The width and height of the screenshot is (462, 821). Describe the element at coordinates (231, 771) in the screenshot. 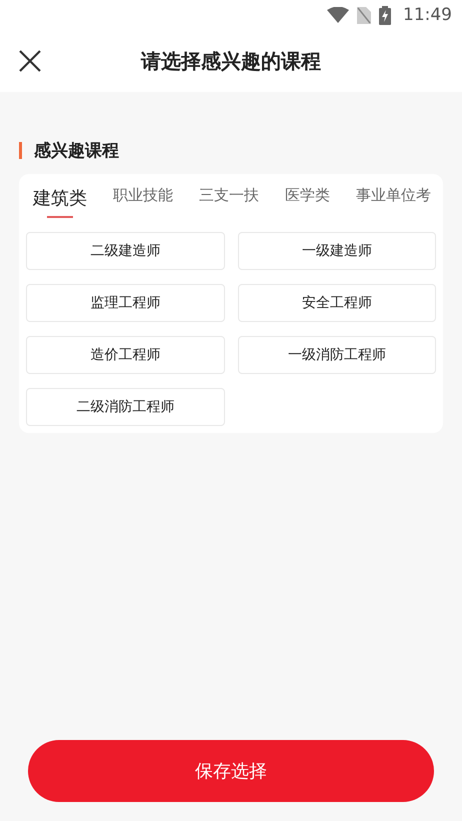

I see `save-button: 保存选择` at that location.